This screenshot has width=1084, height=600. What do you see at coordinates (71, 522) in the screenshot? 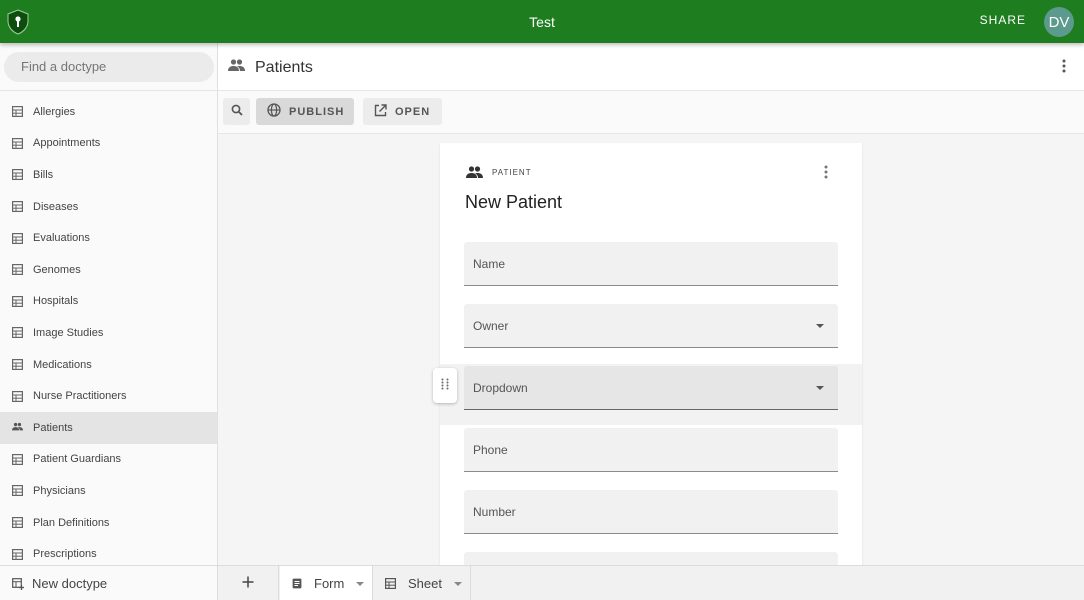
I see `sidebar-item-label: Plan Definitions` at bounding box center [71, 522].